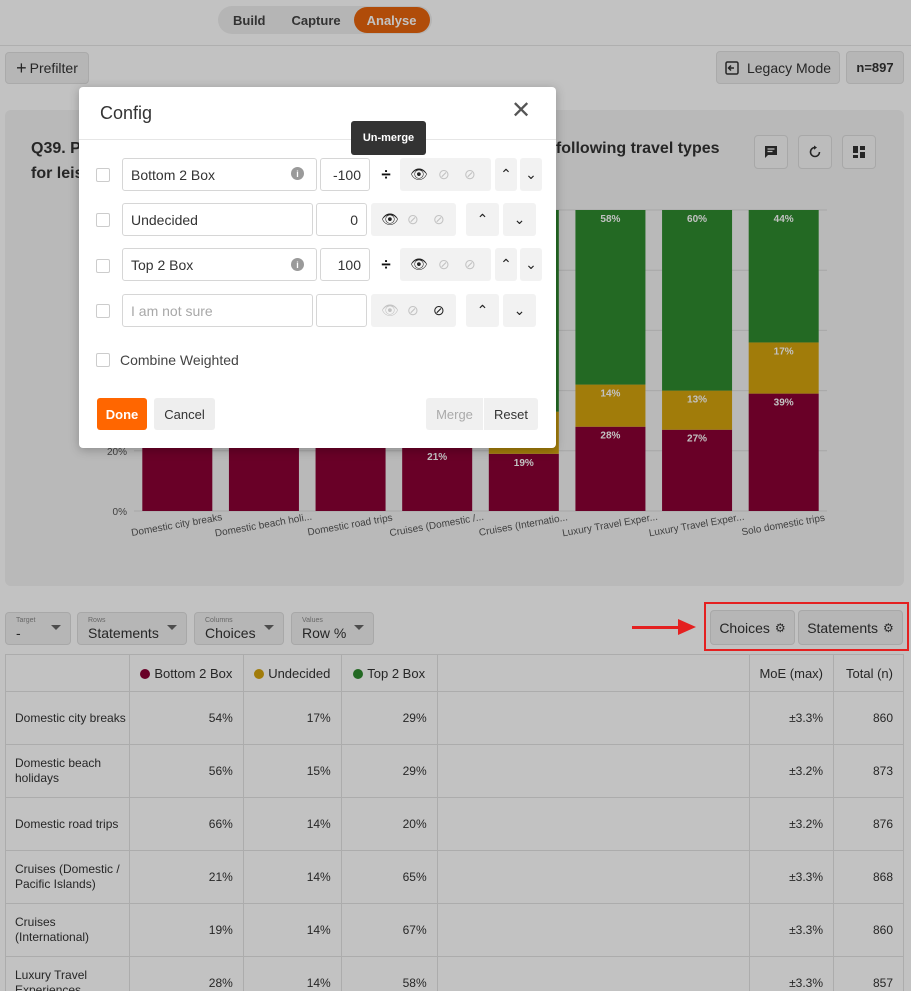  Describe the element at coordinates (132, 628) in the screenshot. I see `rows-dropdown: Rows Statements` at that location.